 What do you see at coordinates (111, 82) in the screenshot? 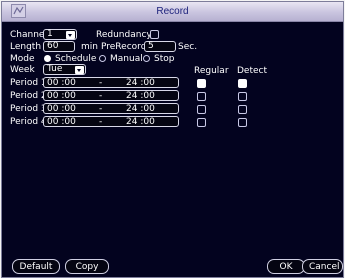
I see `period-1-time-range: 00 :00 - 24 :00` at bounding box center [111, 82].